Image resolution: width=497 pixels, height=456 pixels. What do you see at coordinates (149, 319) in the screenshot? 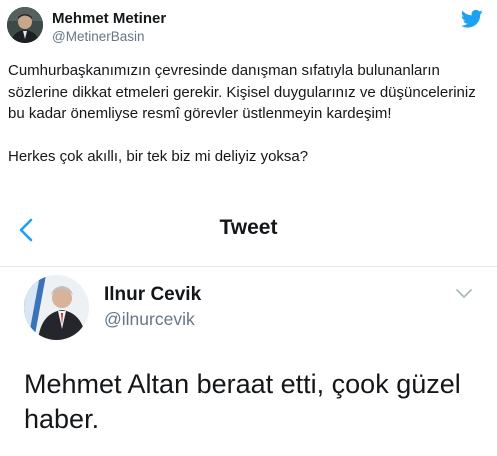
I see `quoted-author-handle: @ilnurcevik` at bounding box center [149, 319].